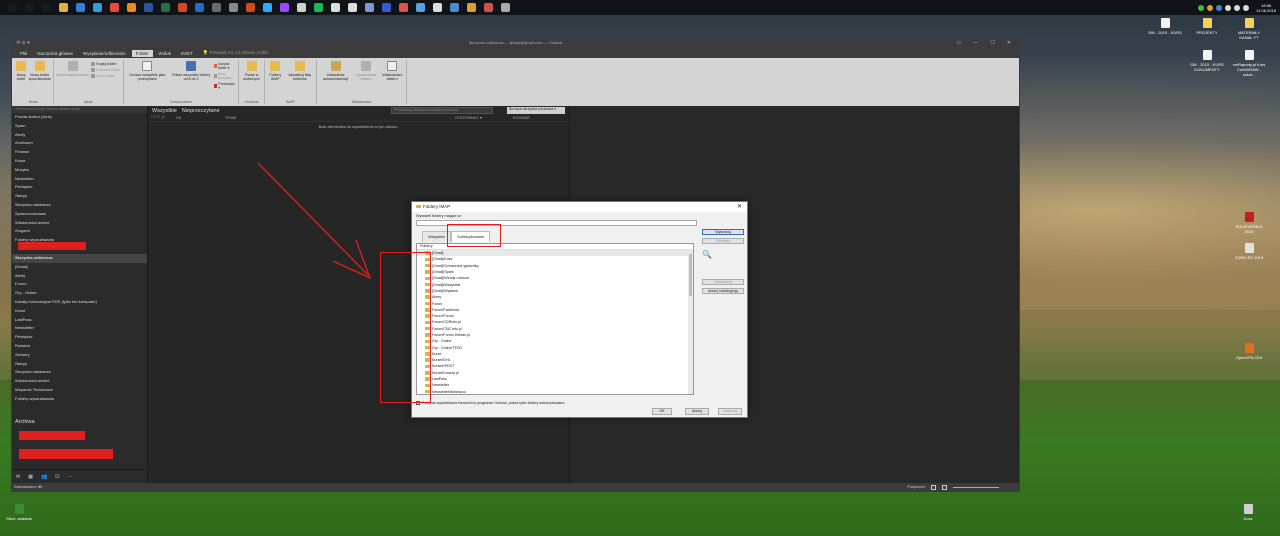 The height and width of the screenshot is (536, 1280). What do you see at coordinates (723, 232) in the screenshot?
I see `search-button: Wyszukaj` at bounding box center [723, 232].